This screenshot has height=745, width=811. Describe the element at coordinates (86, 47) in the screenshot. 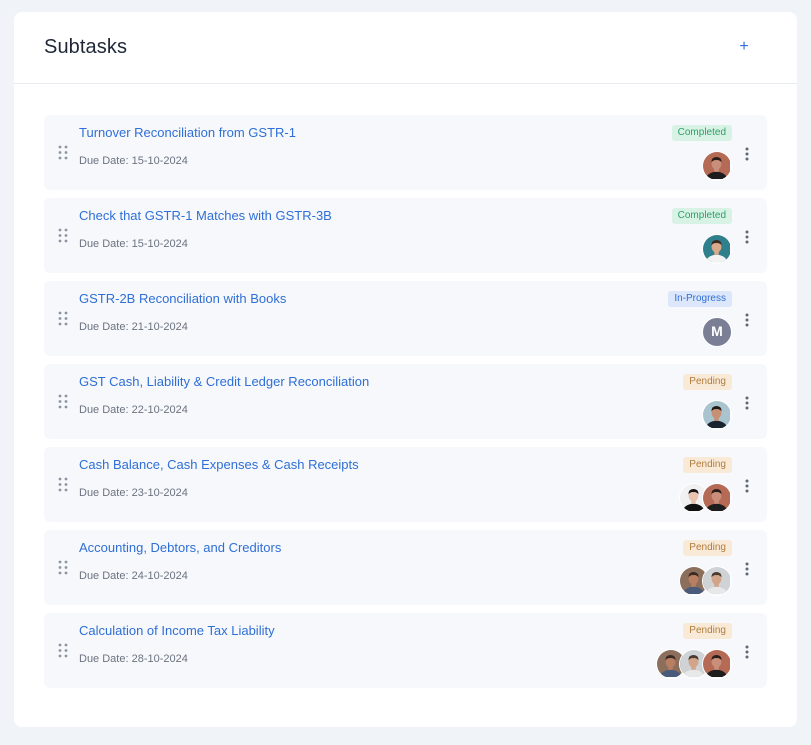

I see `page-title: Subtasks` at that location.